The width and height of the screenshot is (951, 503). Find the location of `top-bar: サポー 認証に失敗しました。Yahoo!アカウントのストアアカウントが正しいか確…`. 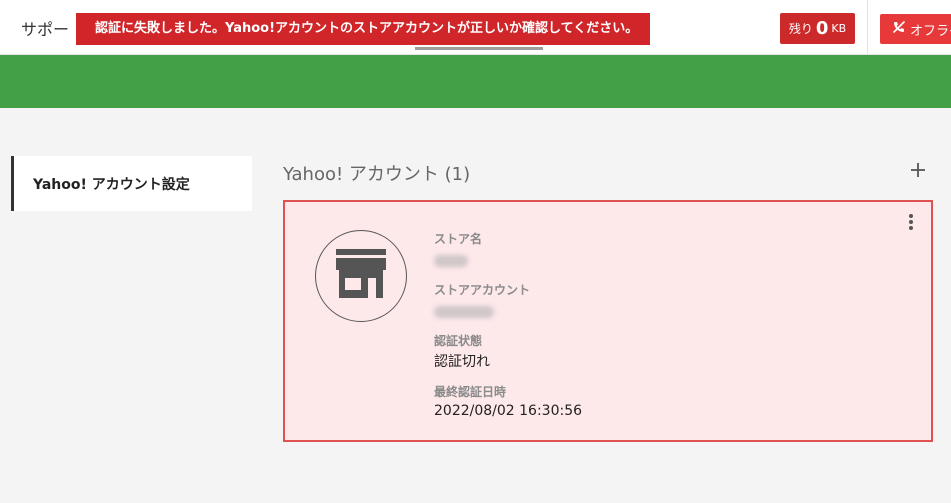

top-bar: サポー 認証に失敗しました。Yahoo!アカウントのストアアカウントが正しいか確… is located at coordinates (475, 27).